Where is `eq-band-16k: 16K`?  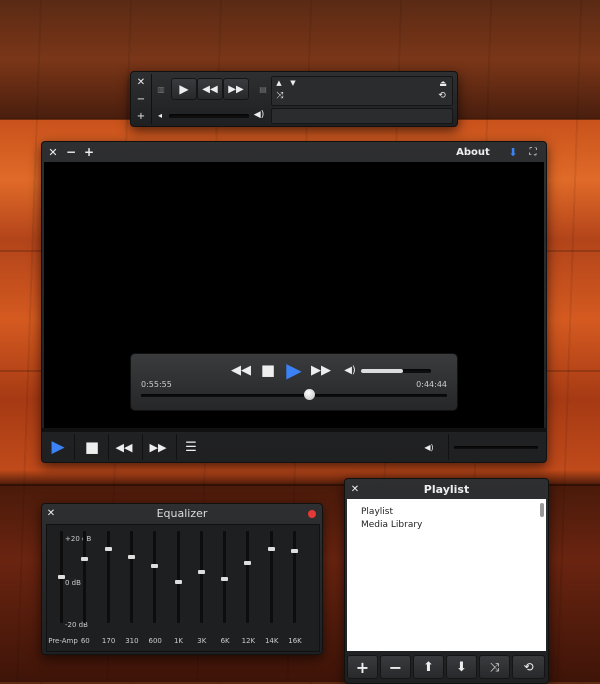
eq-band-16k: 16K is located at coordinates (295, 588).